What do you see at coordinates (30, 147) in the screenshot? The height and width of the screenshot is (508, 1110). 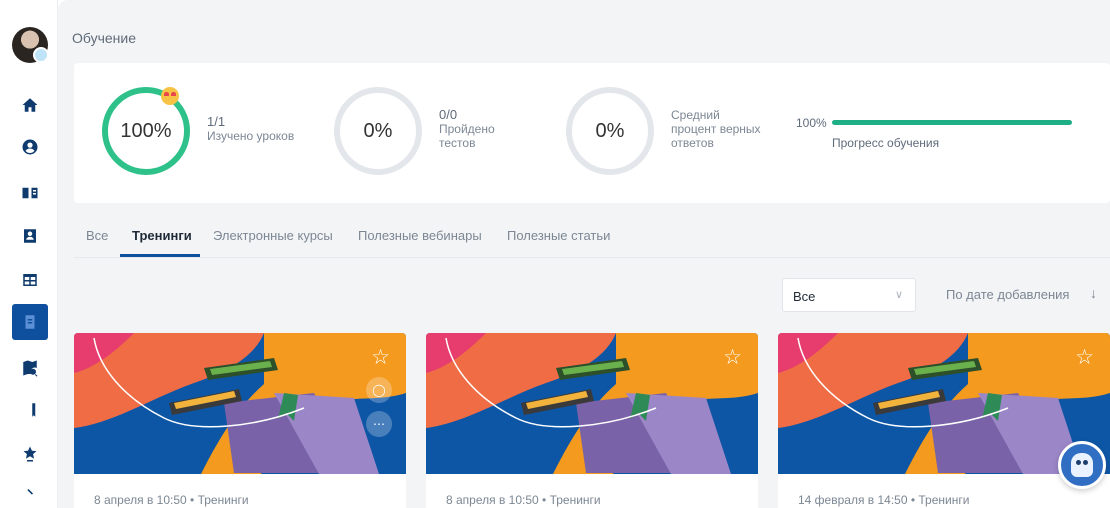 I see `profile-icon` at bounding box center [30, 147].